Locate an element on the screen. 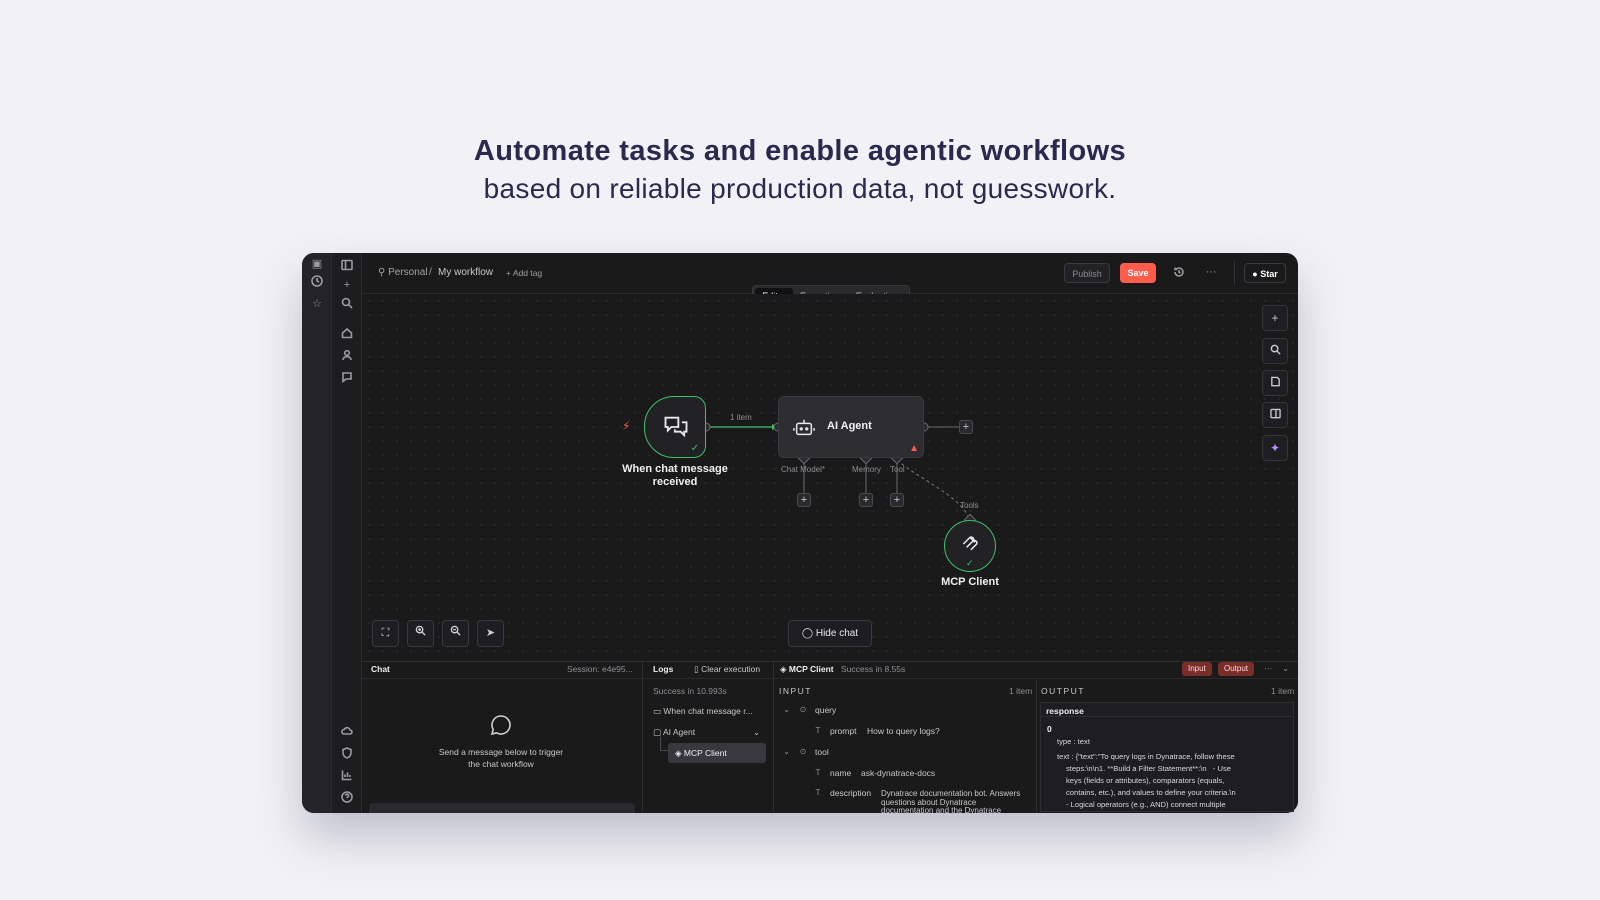  output-response-key: response is located at coordinates (1065, 711).